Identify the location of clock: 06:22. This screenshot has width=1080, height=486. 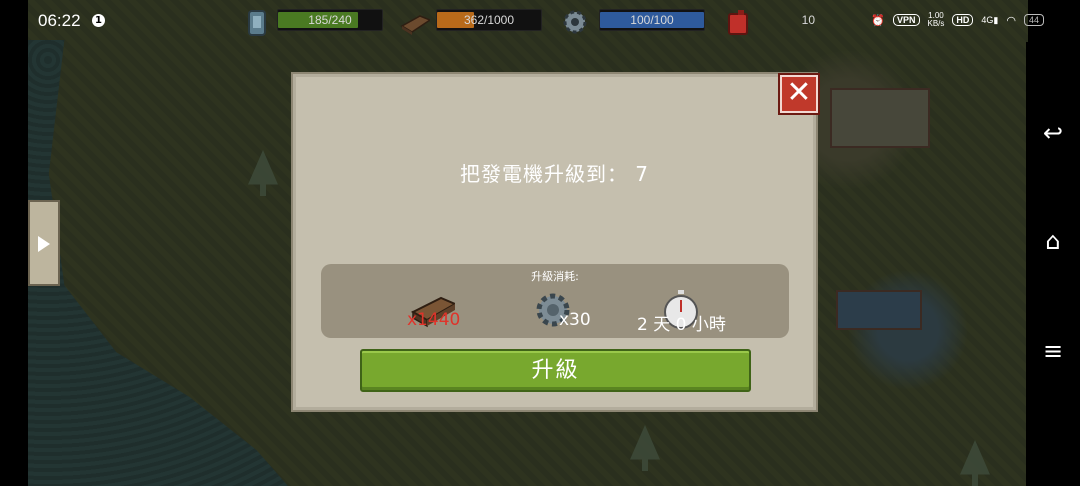
(59, 20).